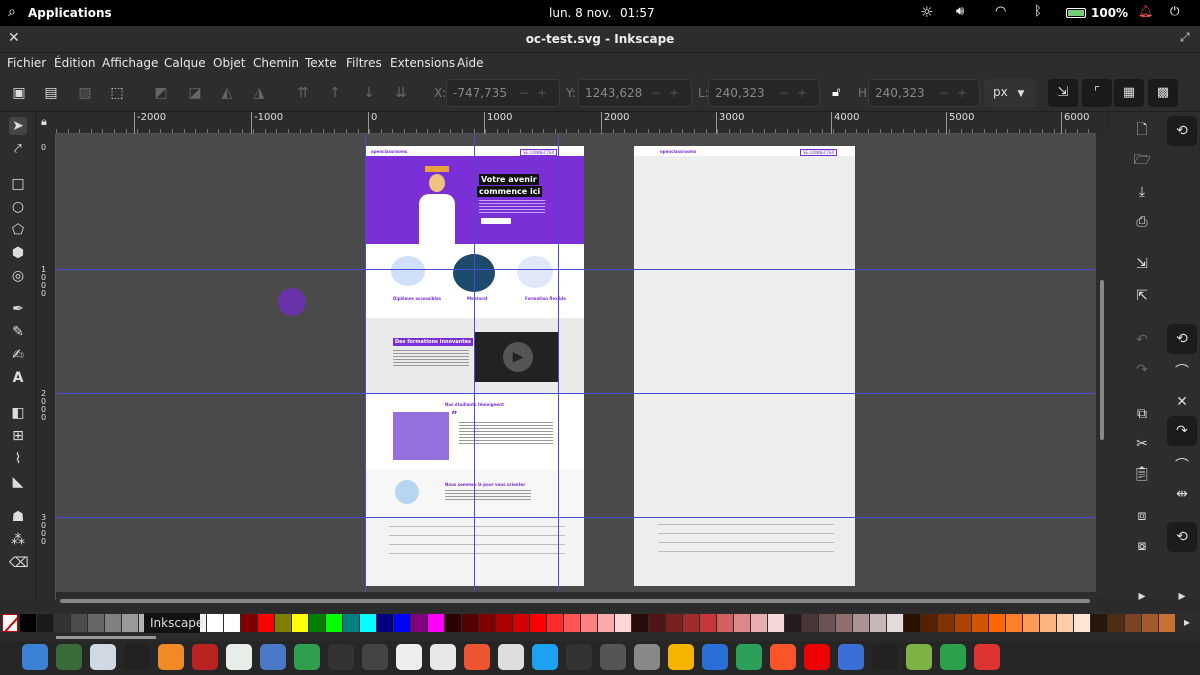  What do you see at coordinates (273, 657) in the screenshot?
I see `folder-icon` at bounding box center [273, 657].